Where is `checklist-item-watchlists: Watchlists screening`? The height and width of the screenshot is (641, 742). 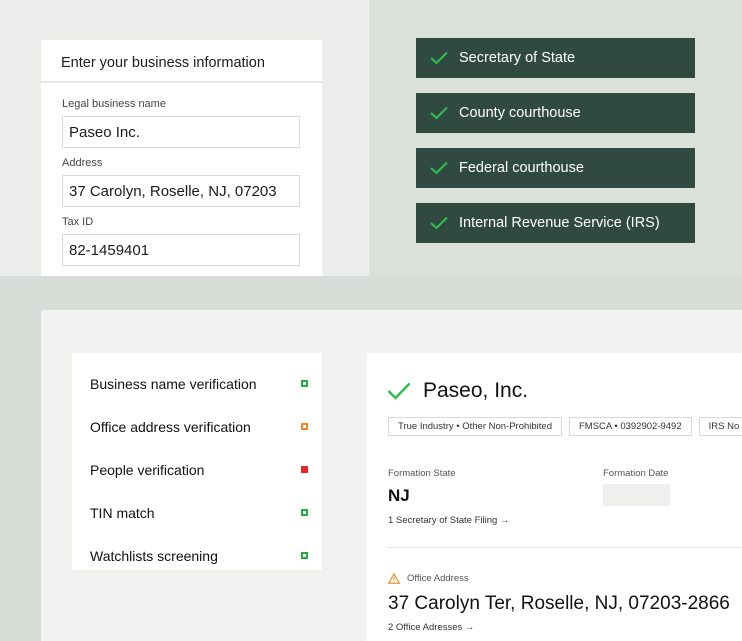
checklist-item-watchlists: Watchlists screening is located at coordinates (197, 555).